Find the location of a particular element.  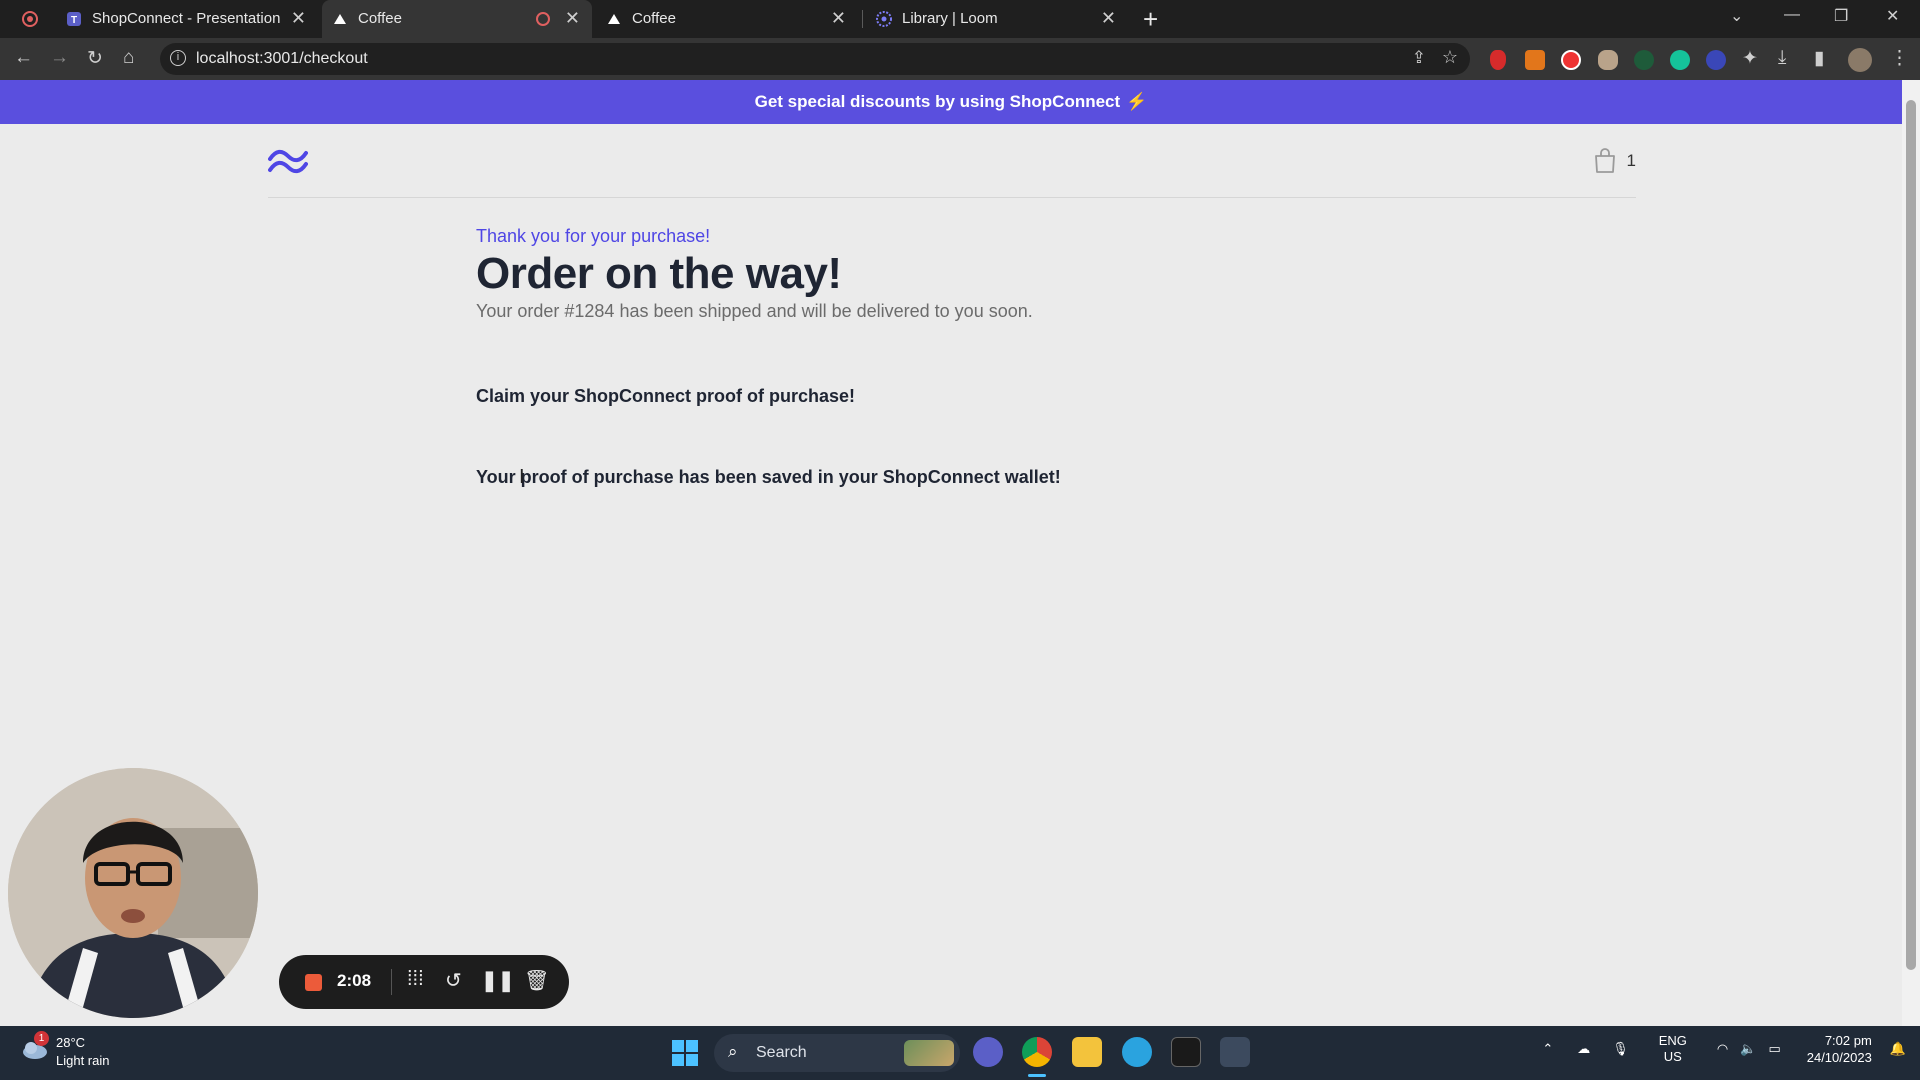

profile-avatar is located at coordinates (1860, 60).